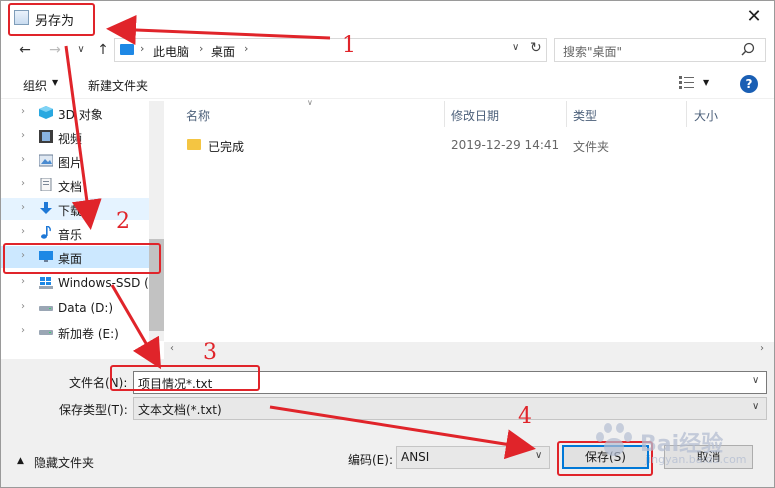  I want to click on command-toolbar: 组织 ▼ 新建文件夹 ▼ ?, so click(387, 84).